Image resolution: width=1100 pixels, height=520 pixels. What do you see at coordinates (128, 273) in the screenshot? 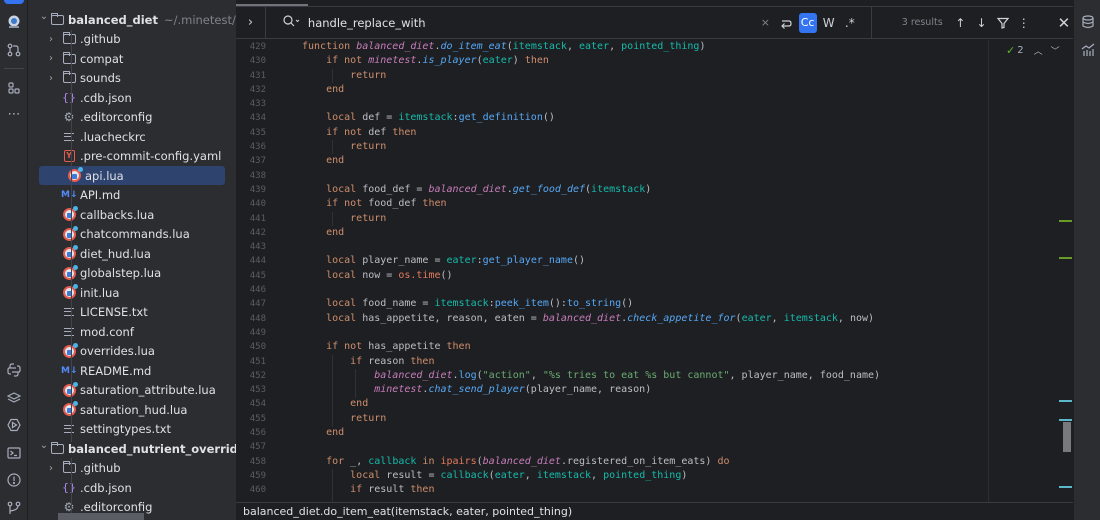
I see `tree-item: globalstep.lua` at bounding box center [128, 273].